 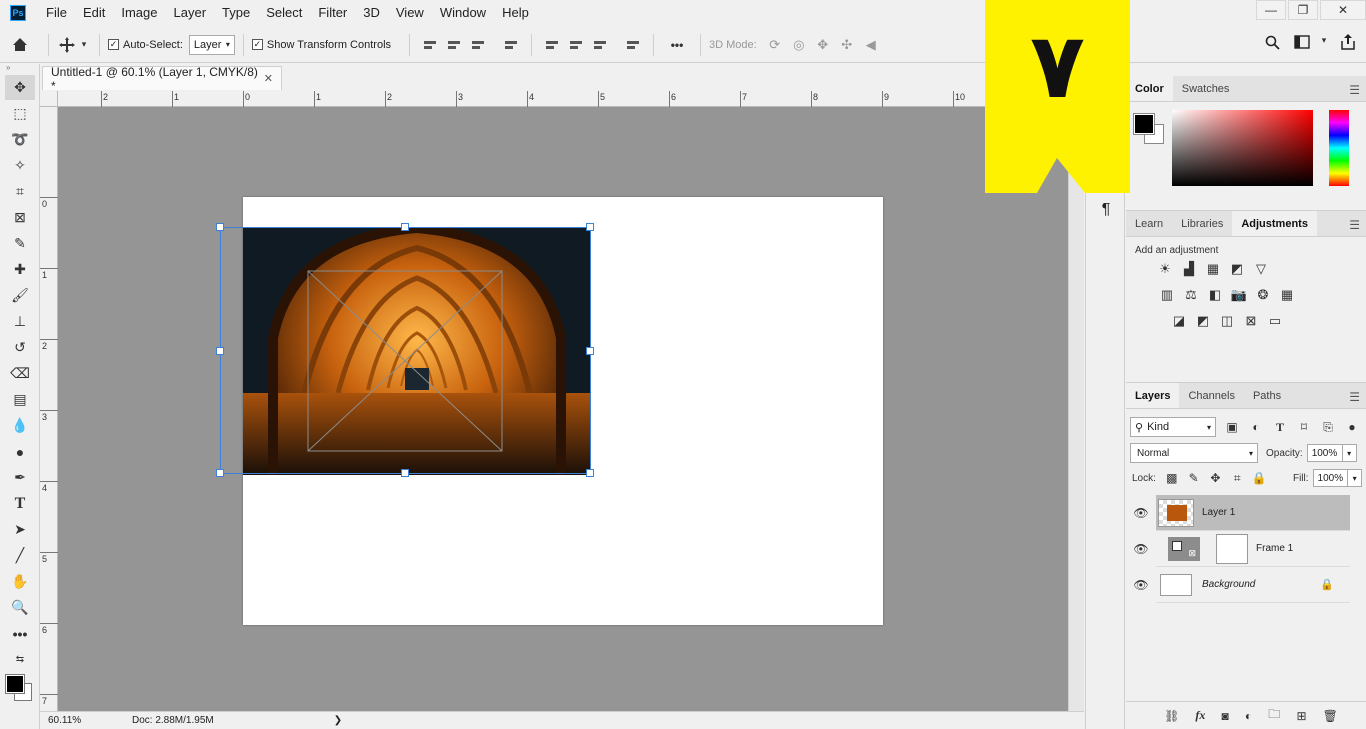 I want to click on move-tool-icon: ✥, so click(x=20, y=87).